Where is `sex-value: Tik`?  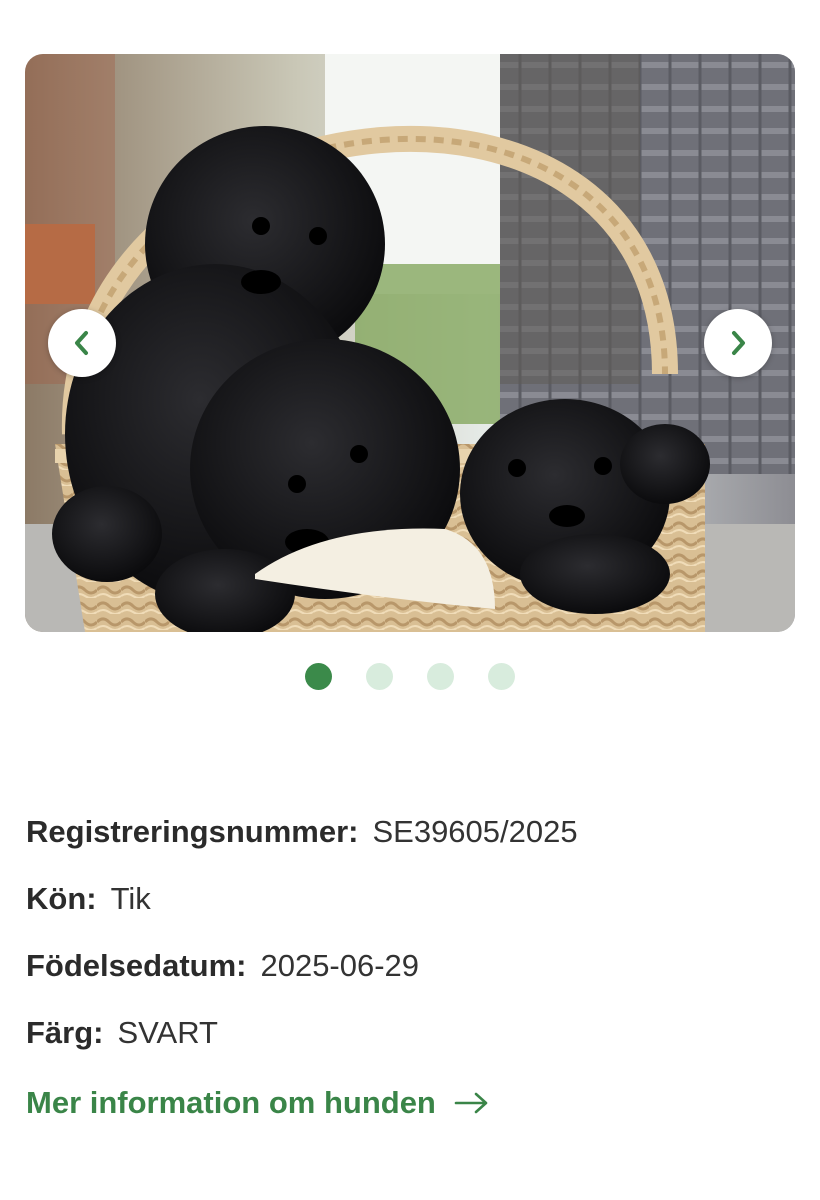 sex-value: Tik is located at coordinates (130, 898).